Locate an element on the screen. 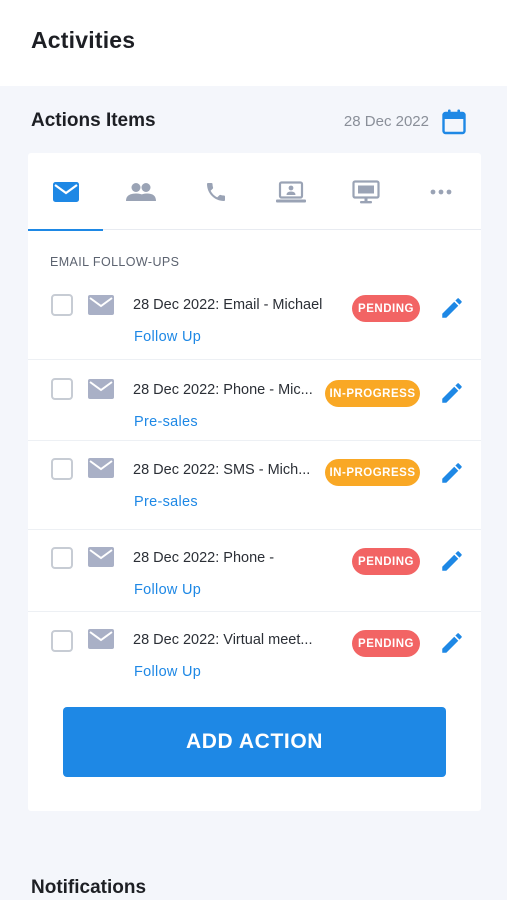 This screenshot has width=507, height=900. tab-calls is located at coordinates (215, 191).